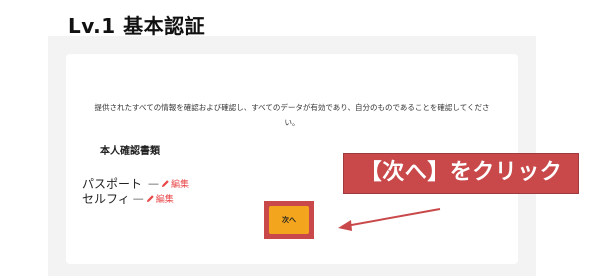 This screenshot has width=600, height=276. What do you see at coordinates (461, 173) in the screenshot?
I see `instruction-callout: 【次へ】をクリック` at bounding box center [461, 173].